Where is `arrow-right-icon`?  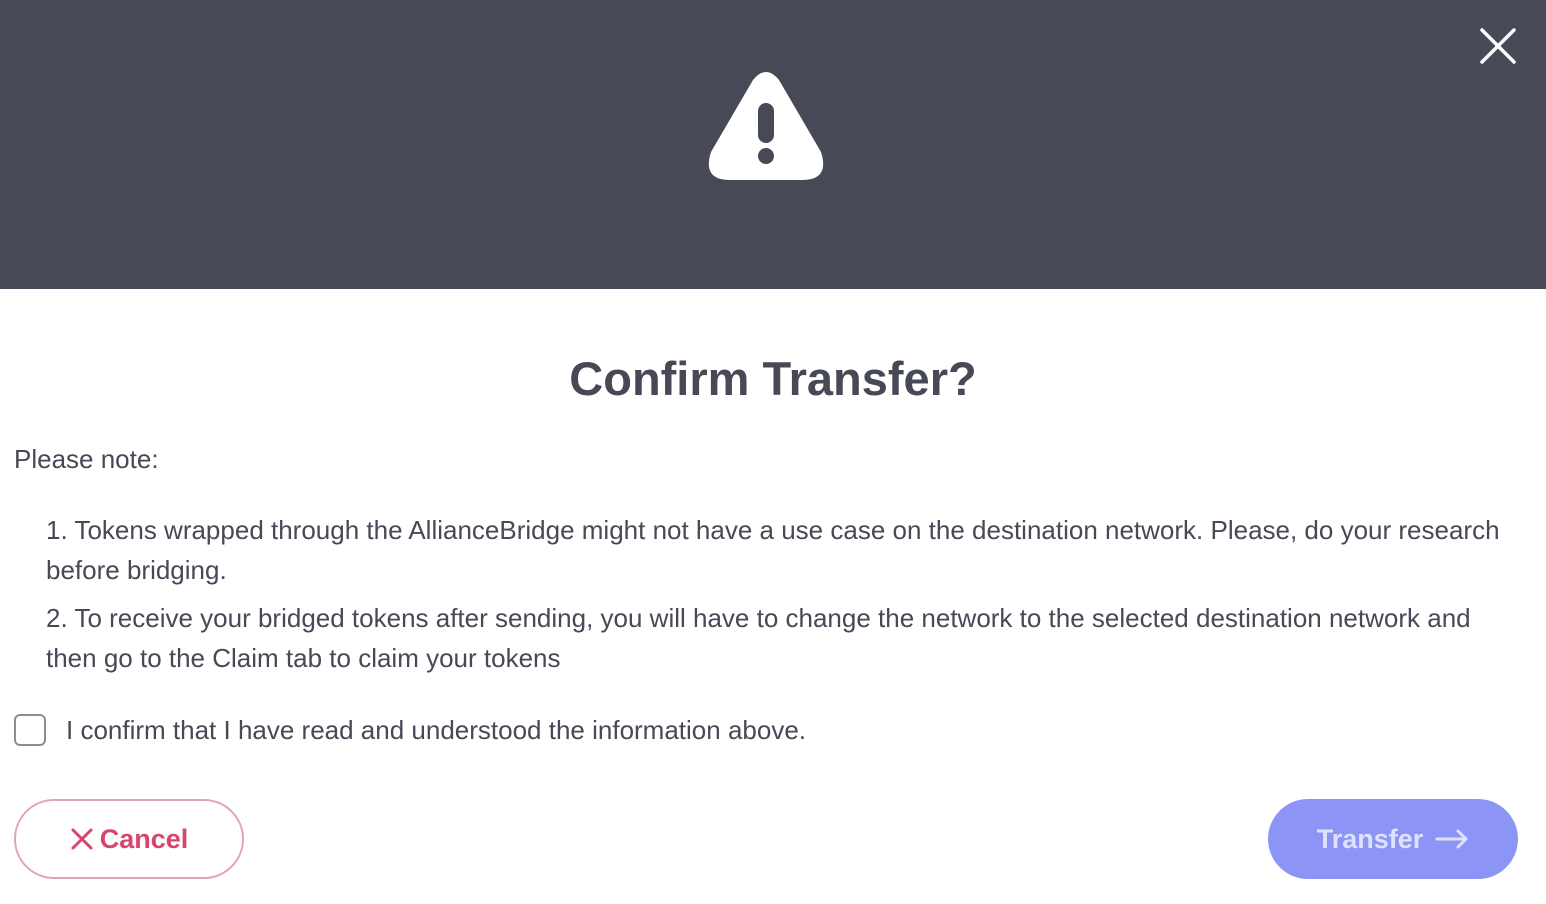 arrow-right-icon is located at coordinates (1451, 839).